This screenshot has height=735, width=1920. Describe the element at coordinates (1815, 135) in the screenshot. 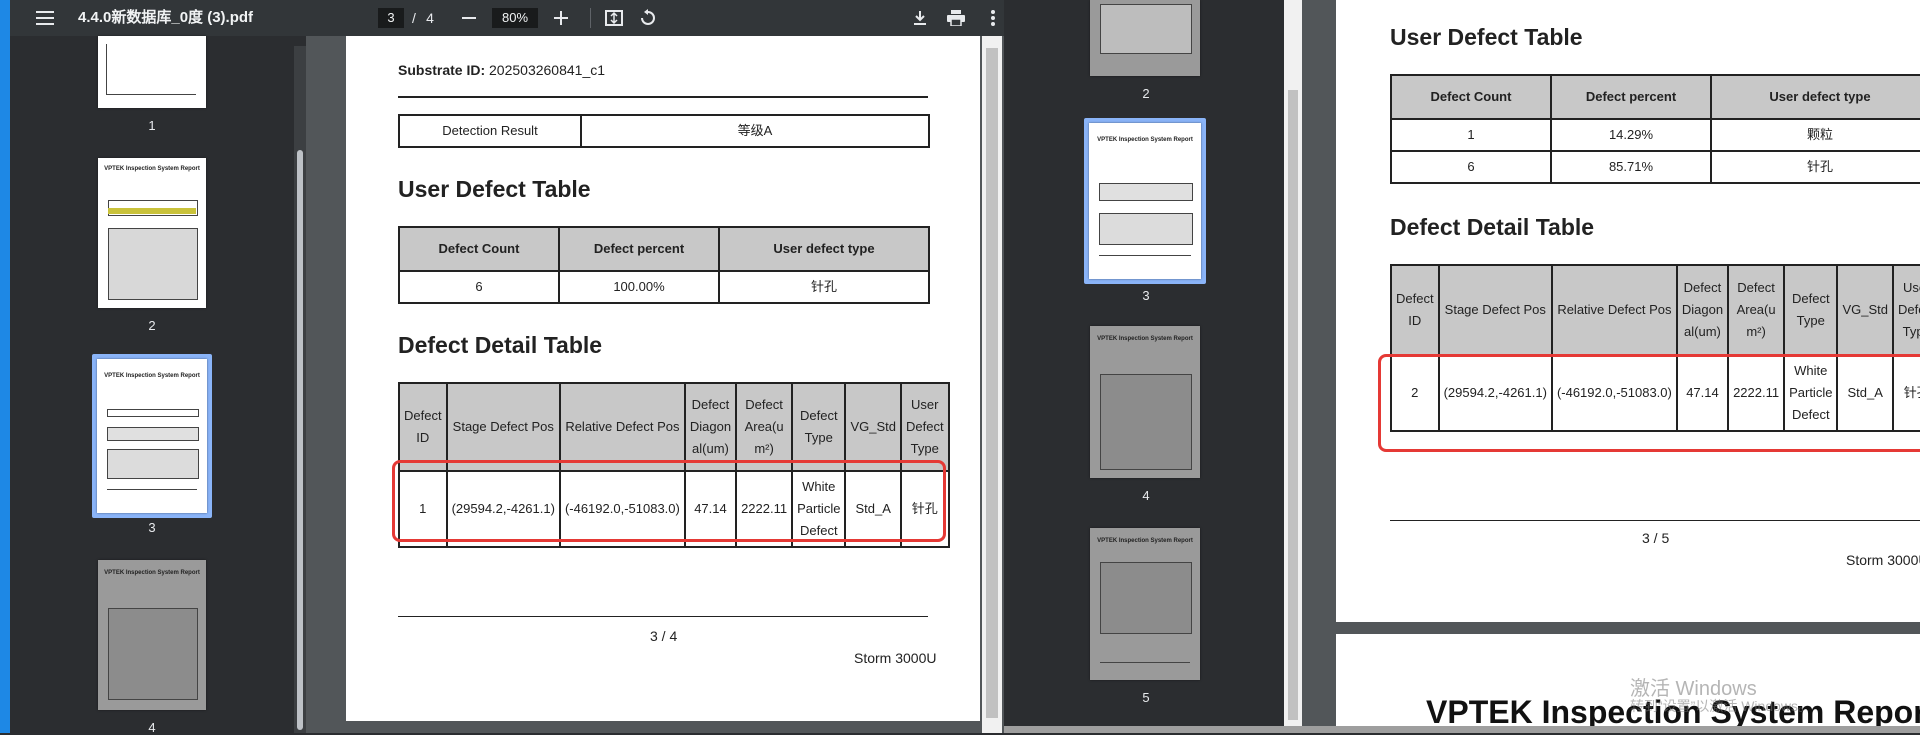

I see `table-cell: 颗粒` at that location.